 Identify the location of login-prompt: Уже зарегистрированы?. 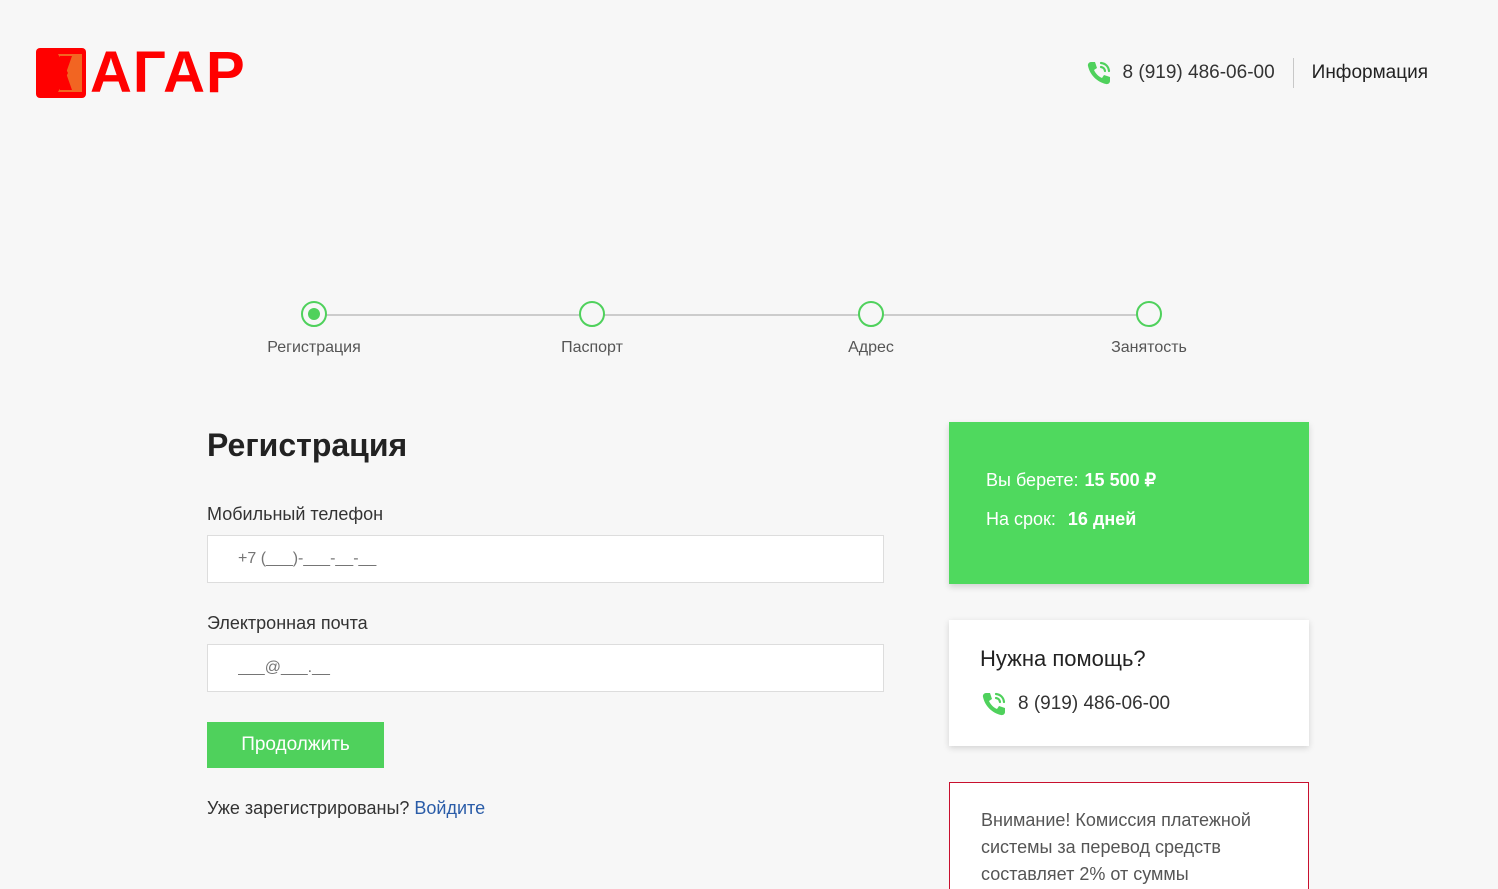
(308, 808).